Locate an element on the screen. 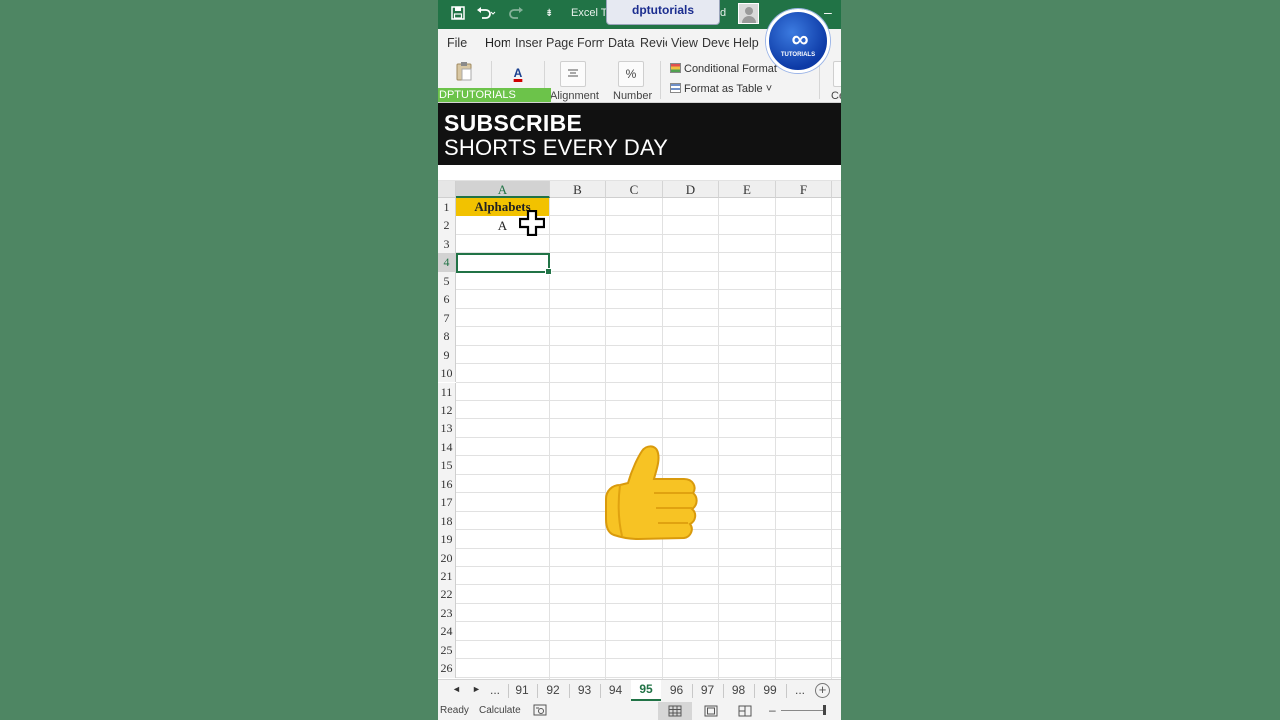 The height and width of the screenshot is (720, 1280). tab-insert: Inser is located at coordinates (528, 43).